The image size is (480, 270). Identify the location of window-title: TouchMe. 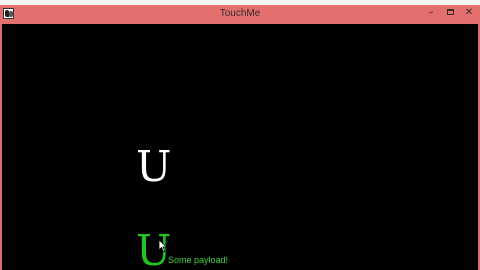
(240, 13).